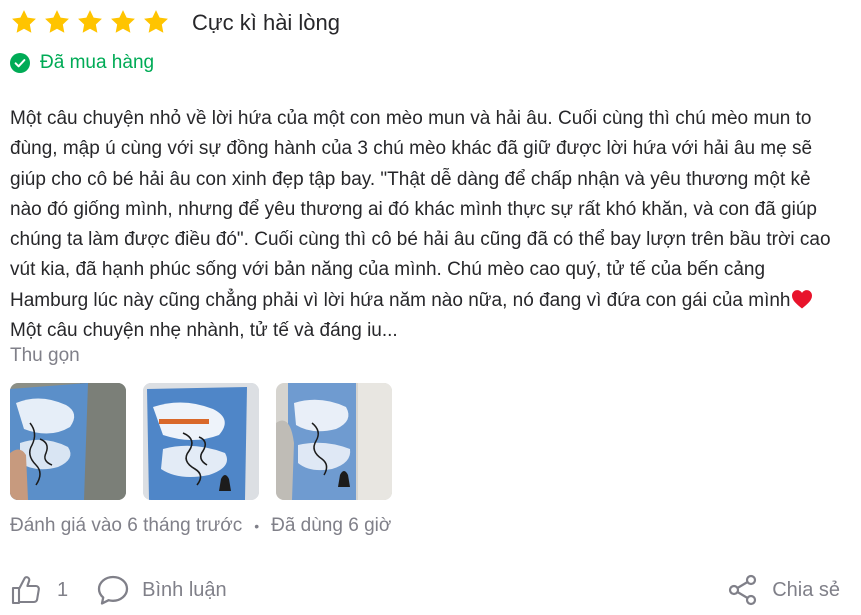  What do you see at coordinates (45, 356) in the screenshot?
I see `collapse-link: Thu gọn` at bounding box center [45, 356].